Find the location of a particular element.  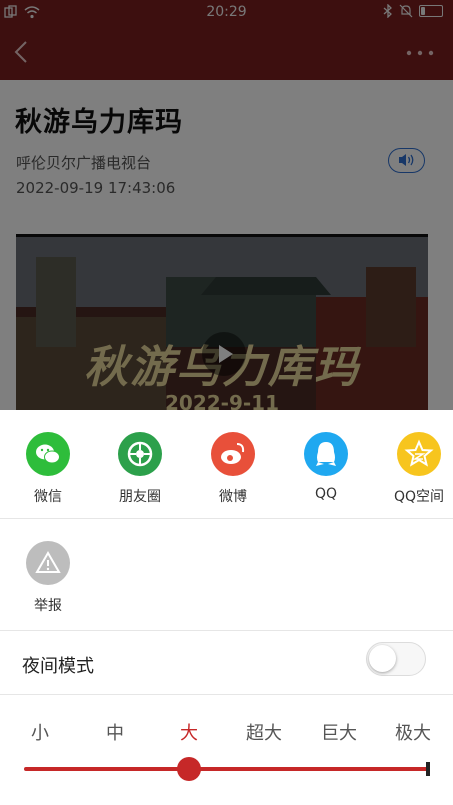

font-size-option: 中 is located at coordinates (115, 732).